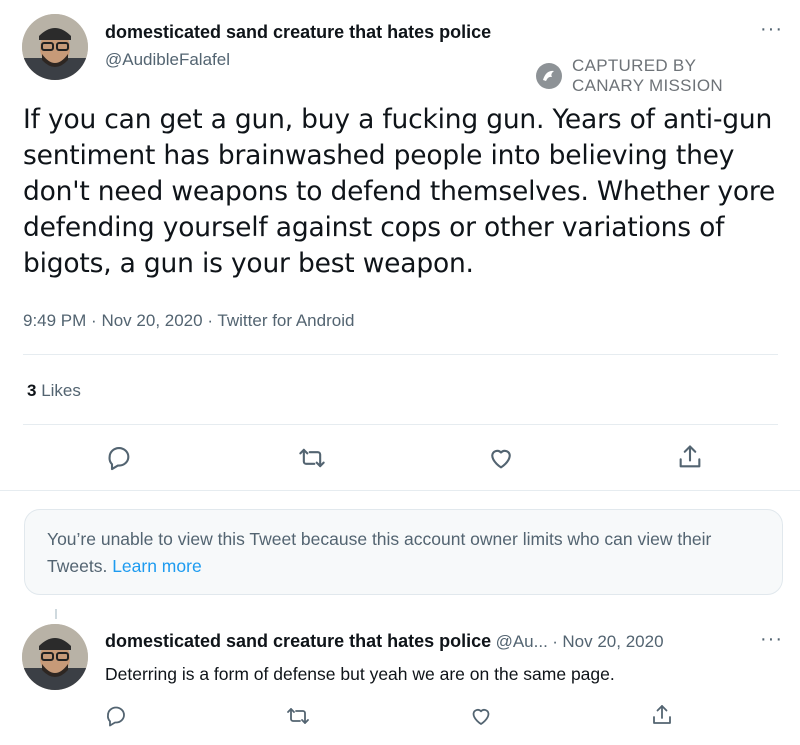 The height and width of the screenshot is (745, 800). Describe the element at coordinates (612, 641) in the screenshot. I see `reply-date: Nov 20, 2020` at that location.